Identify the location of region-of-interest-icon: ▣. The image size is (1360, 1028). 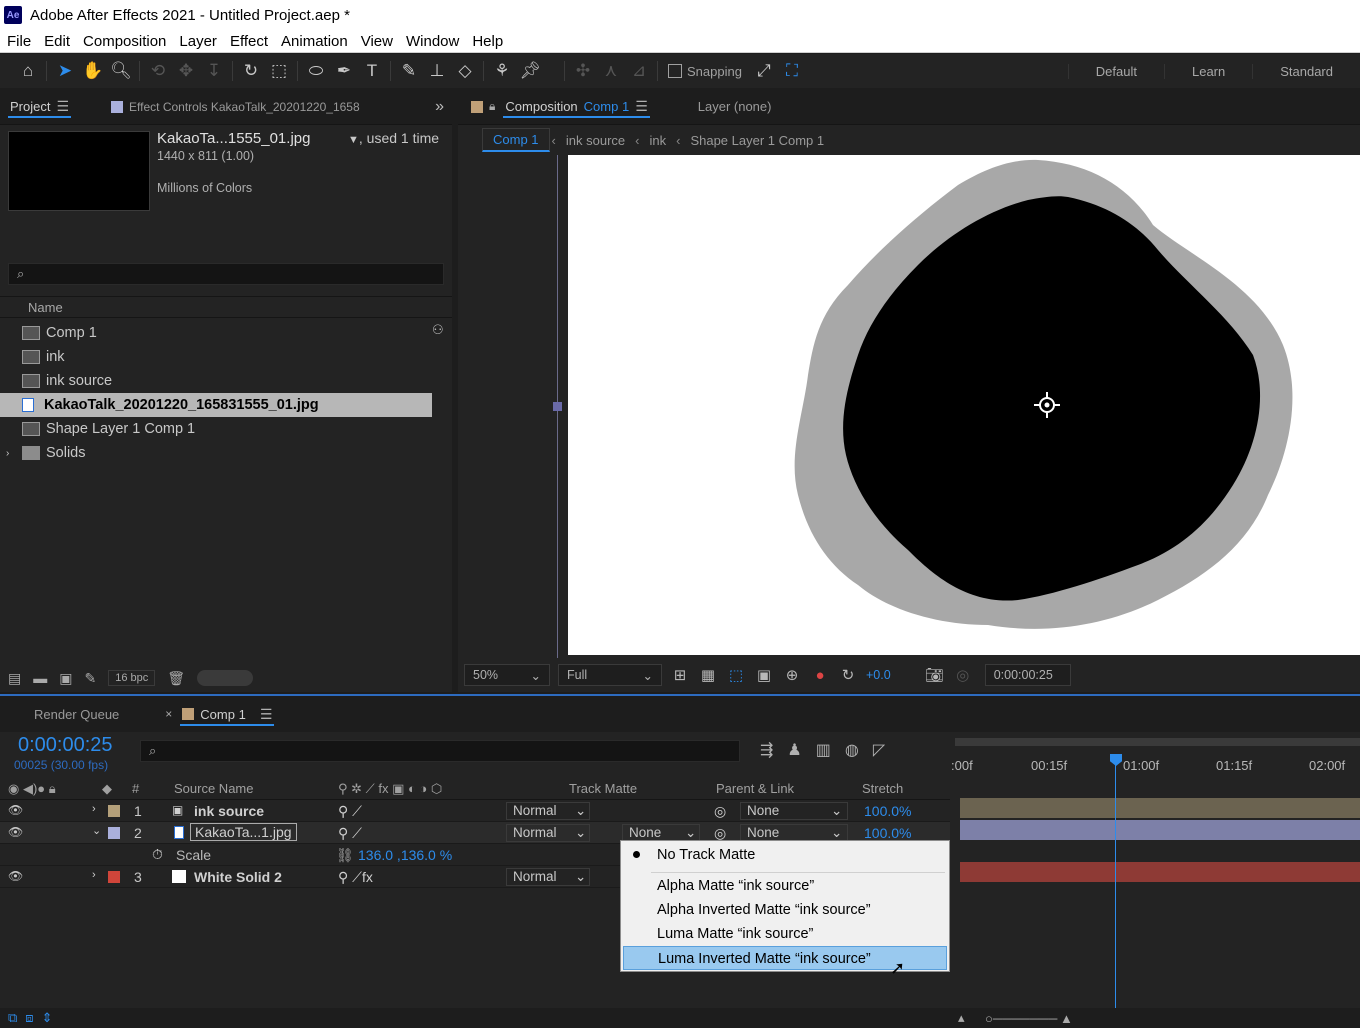
(764, 675).